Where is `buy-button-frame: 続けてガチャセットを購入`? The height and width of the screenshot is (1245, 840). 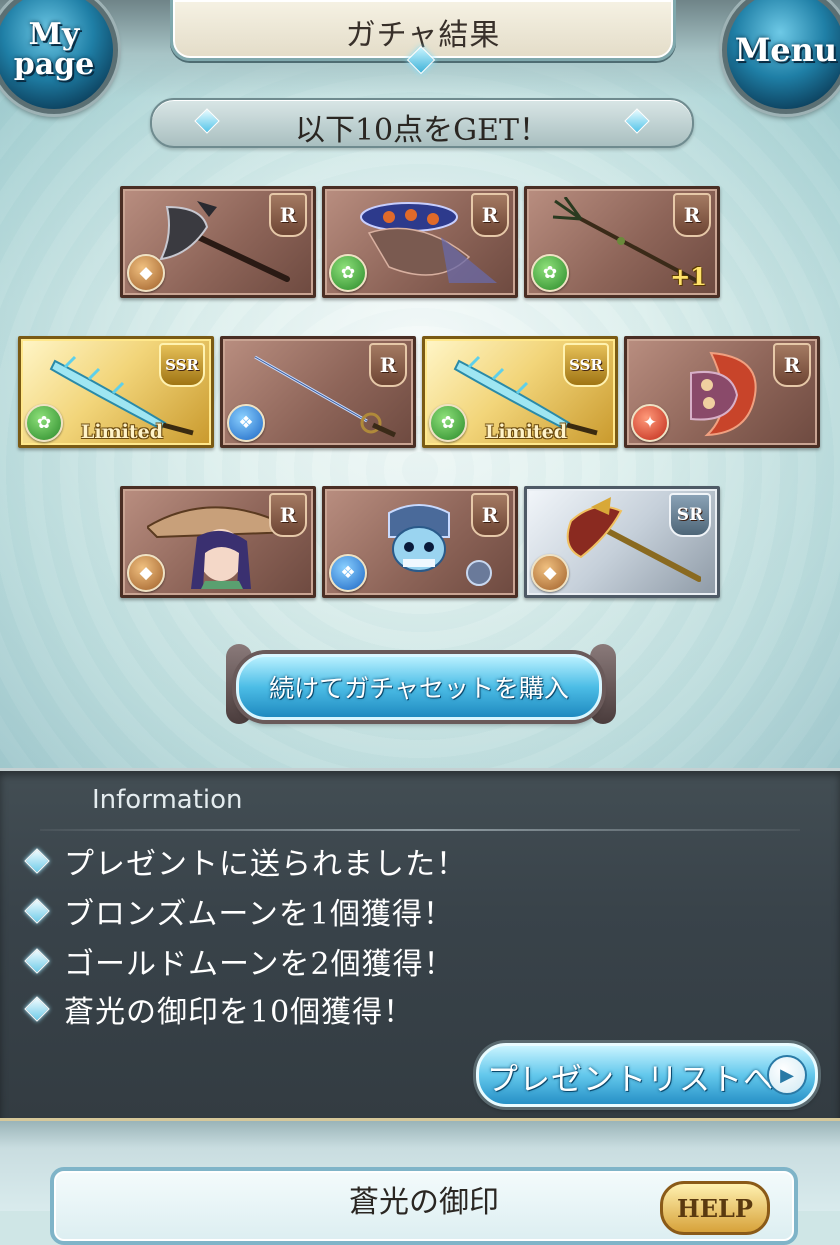 buy-button-frame: 続けてガチャセットを購入 is located at coordinates (421, 684).